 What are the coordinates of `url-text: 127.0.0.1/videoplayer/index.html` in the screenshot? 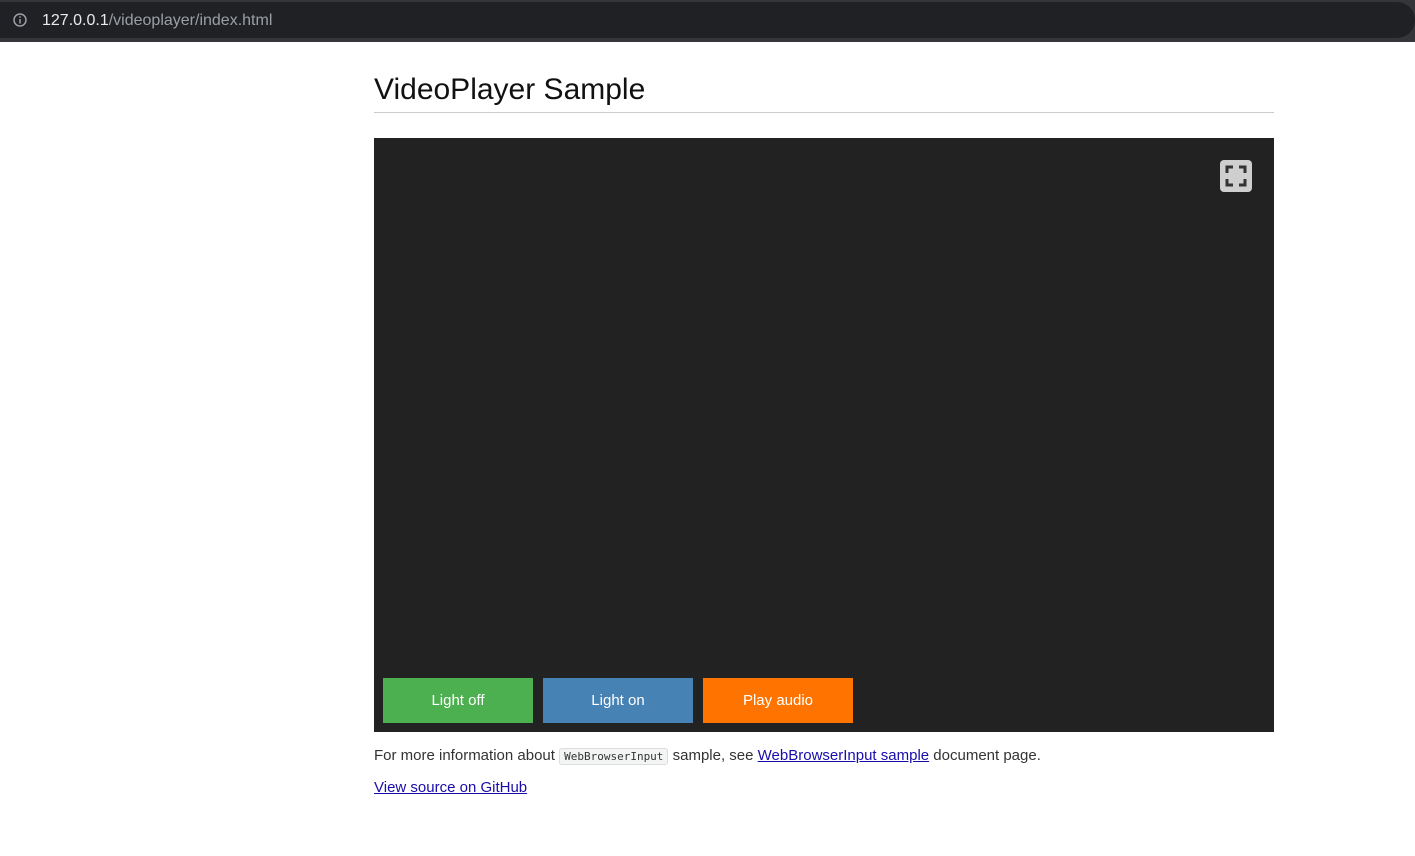 It's located at (157, 21).